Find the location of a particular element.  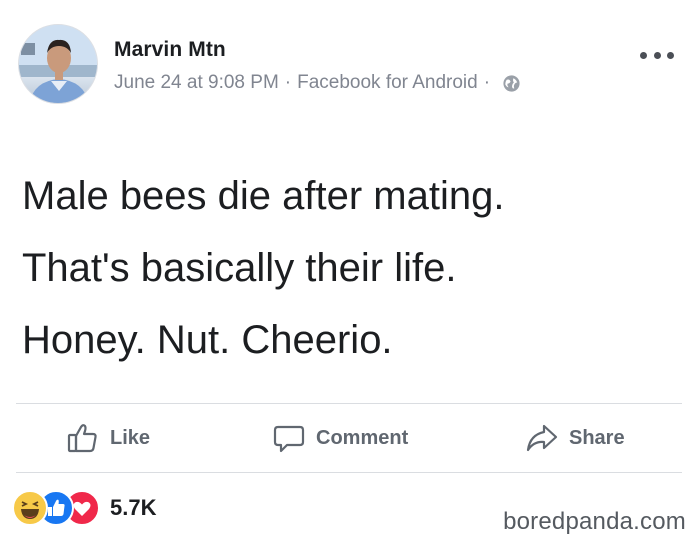

post-line: Male bees die after mating. is located at coordinates (263, 196).